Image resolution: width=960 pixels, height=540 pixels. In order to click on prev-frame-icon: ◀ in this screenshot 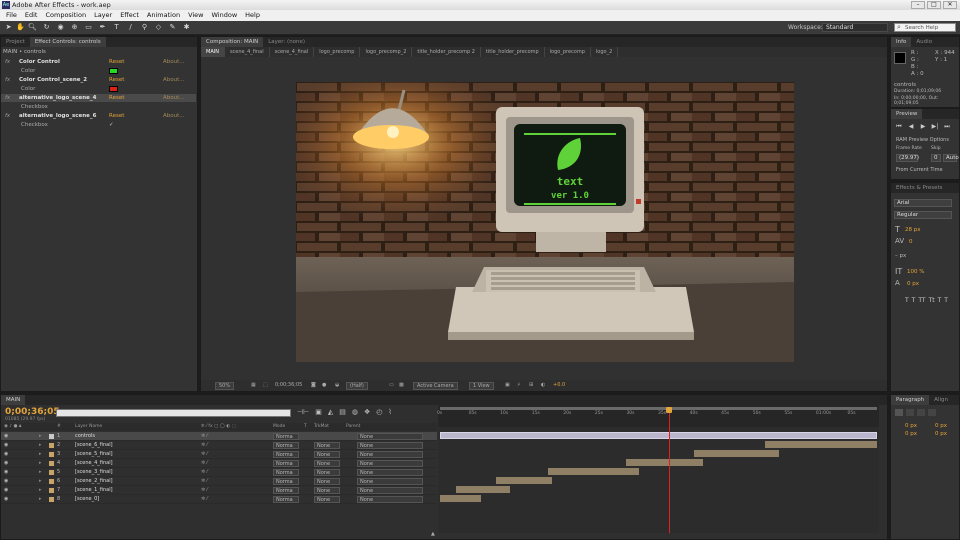, I will do `click(911, 126)`.